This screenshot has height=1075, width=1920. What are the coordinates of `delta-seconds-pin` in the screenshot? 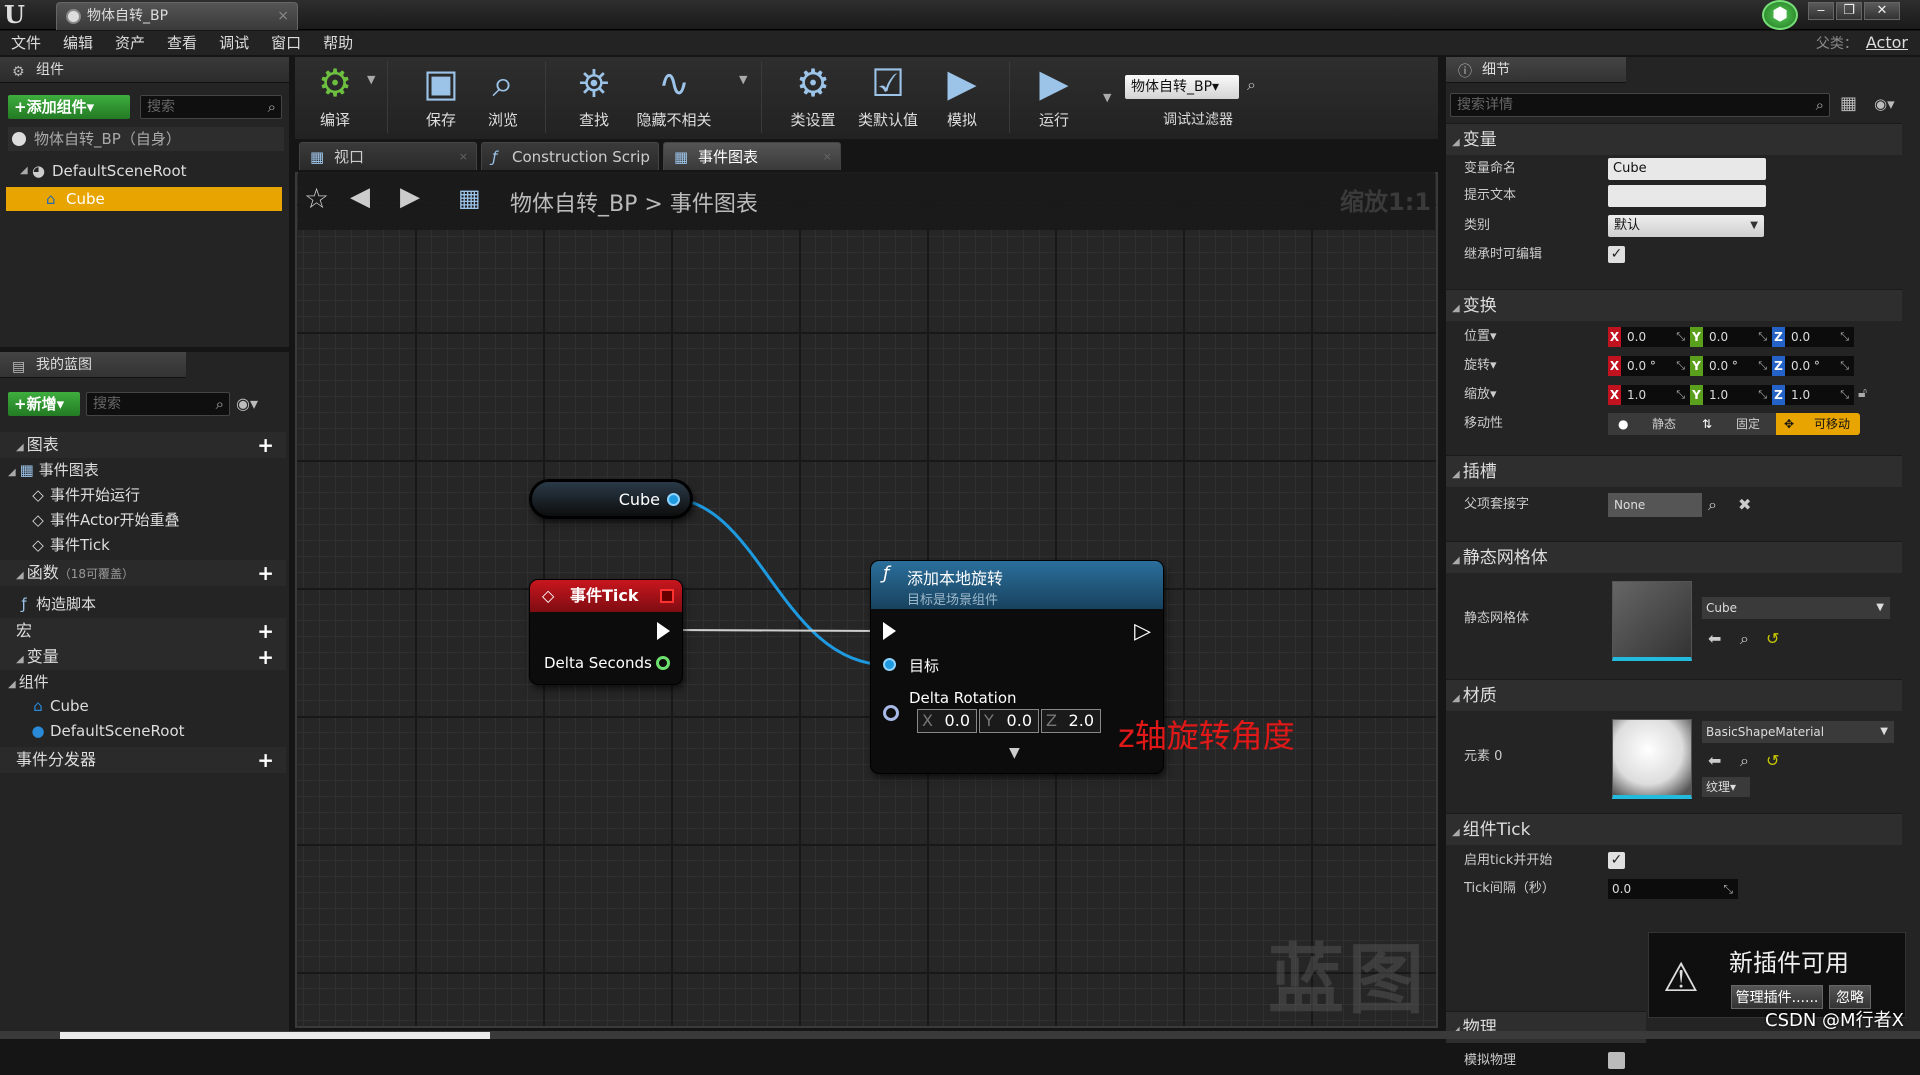 It's located at (663, 663).